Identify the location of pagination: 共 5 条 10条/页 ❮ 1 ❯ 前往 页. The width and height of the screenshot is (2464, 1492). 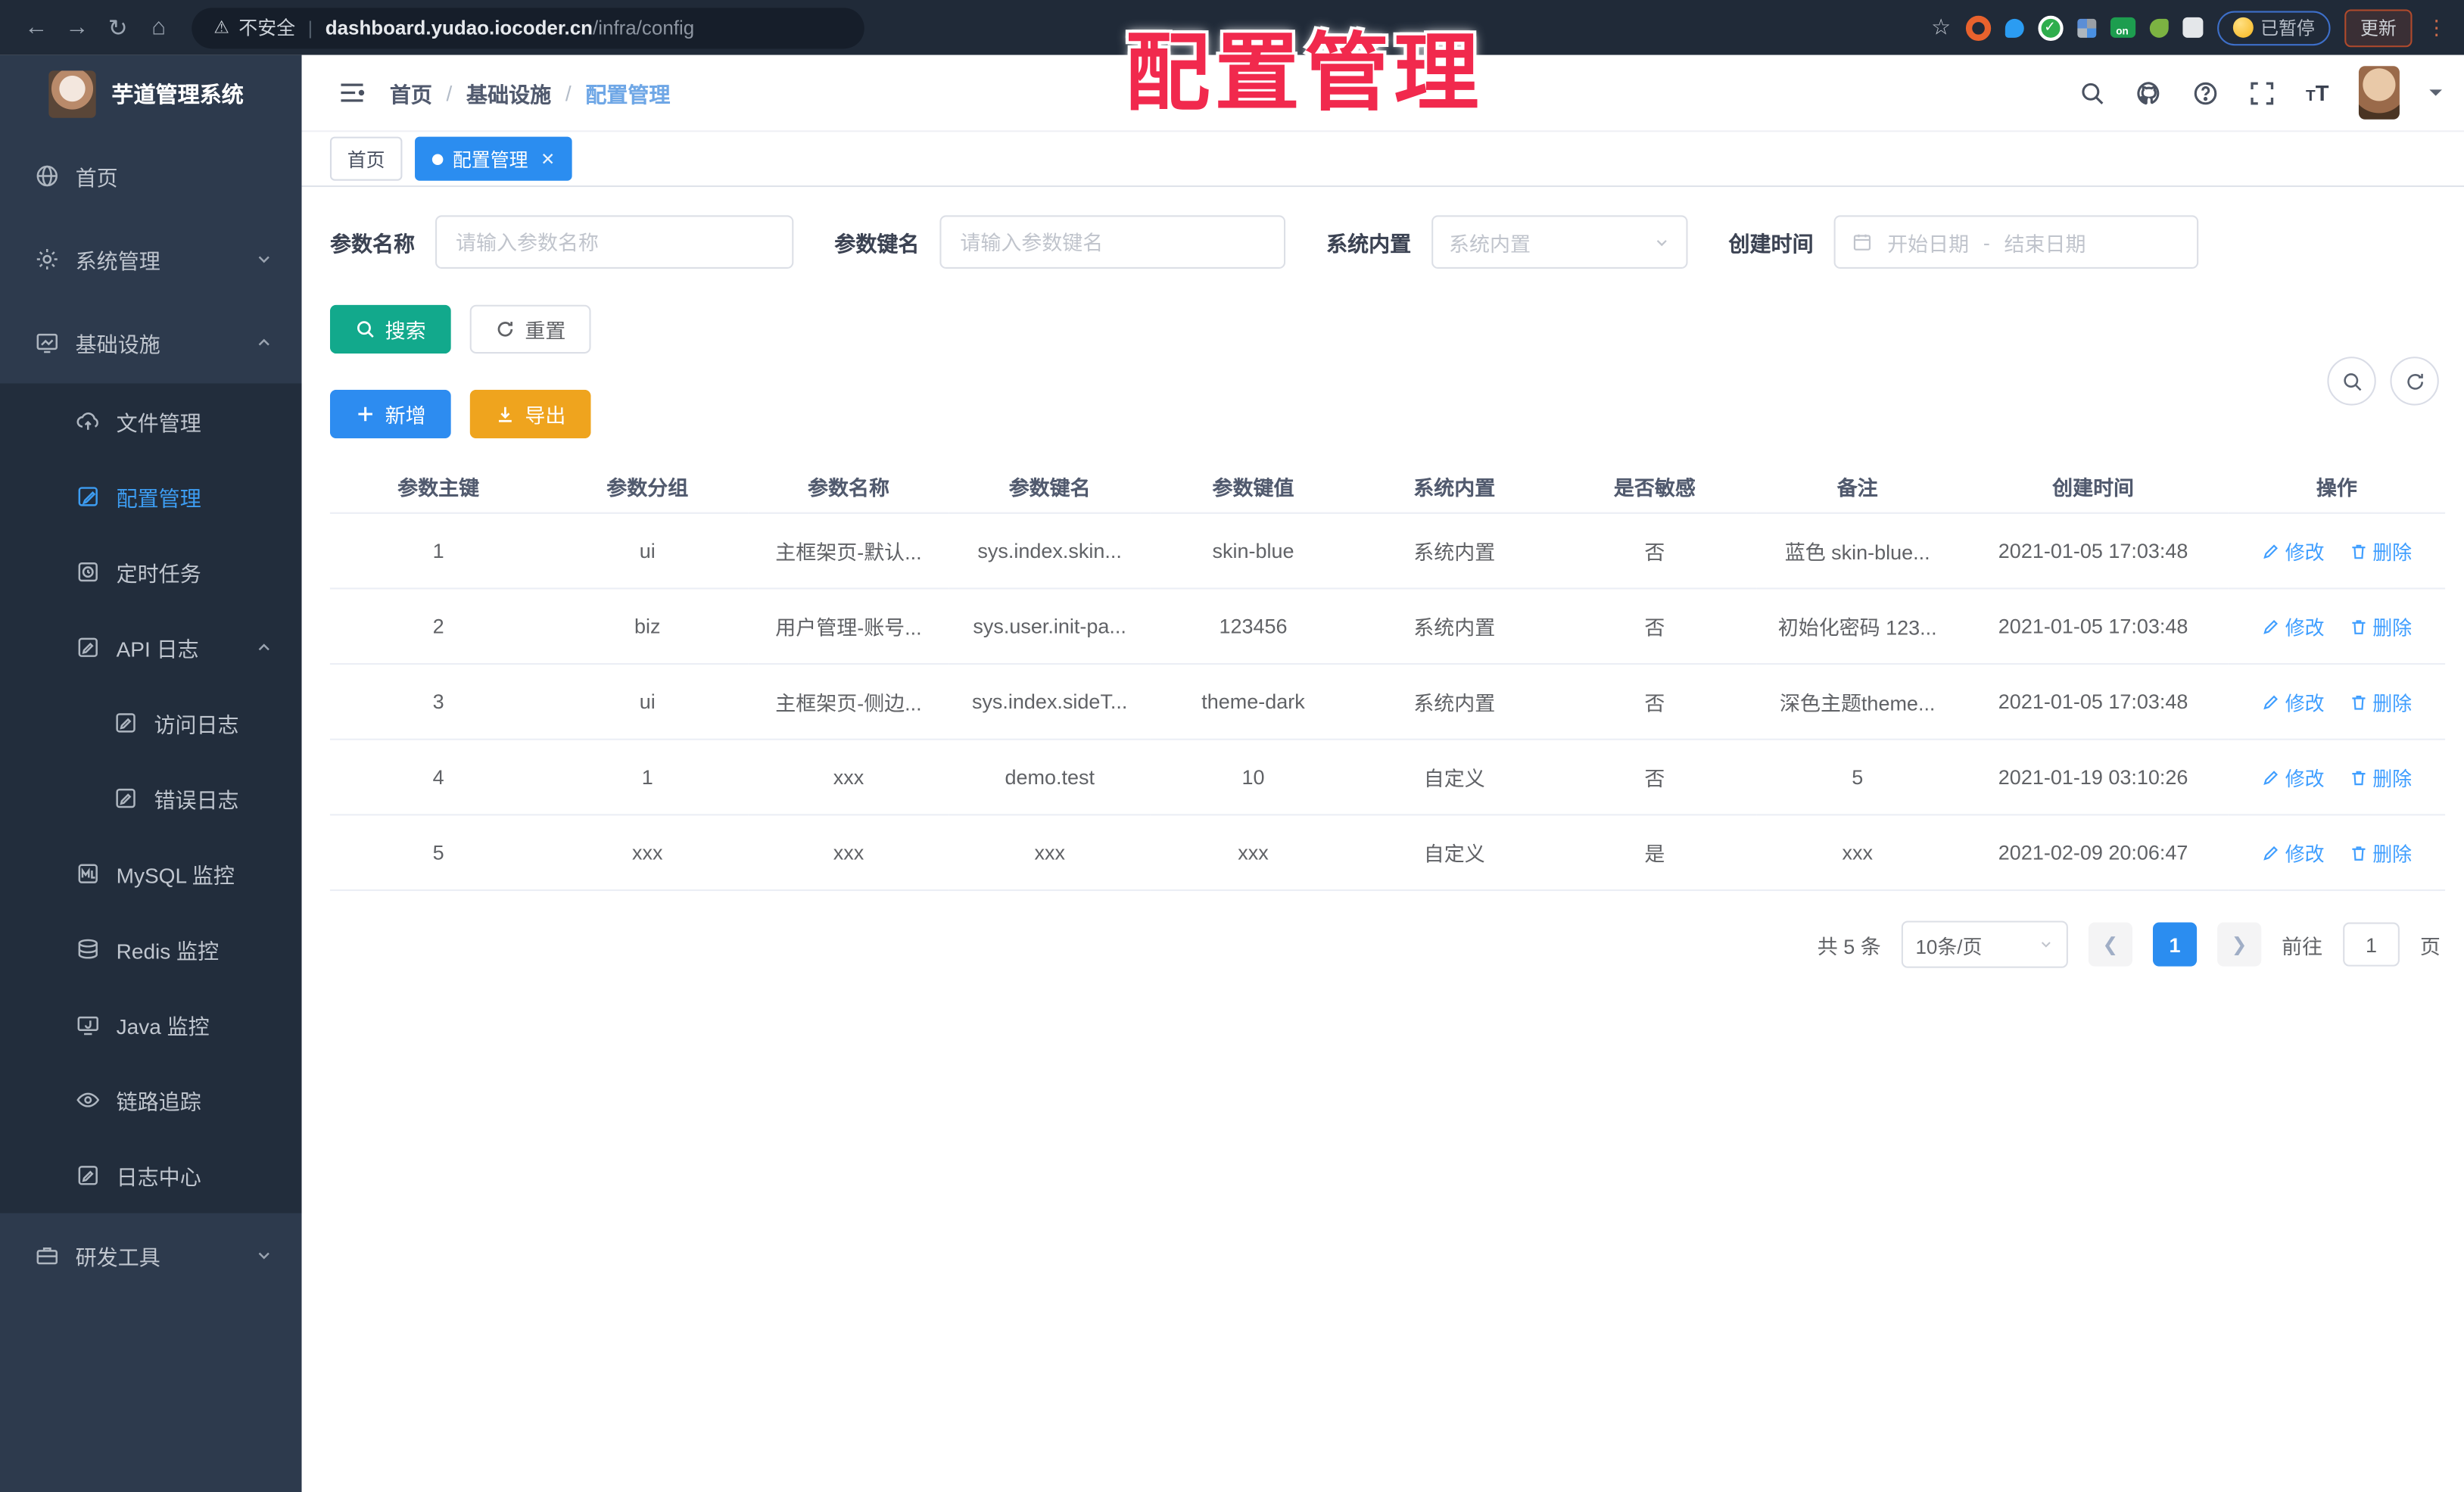
(1385, 944).